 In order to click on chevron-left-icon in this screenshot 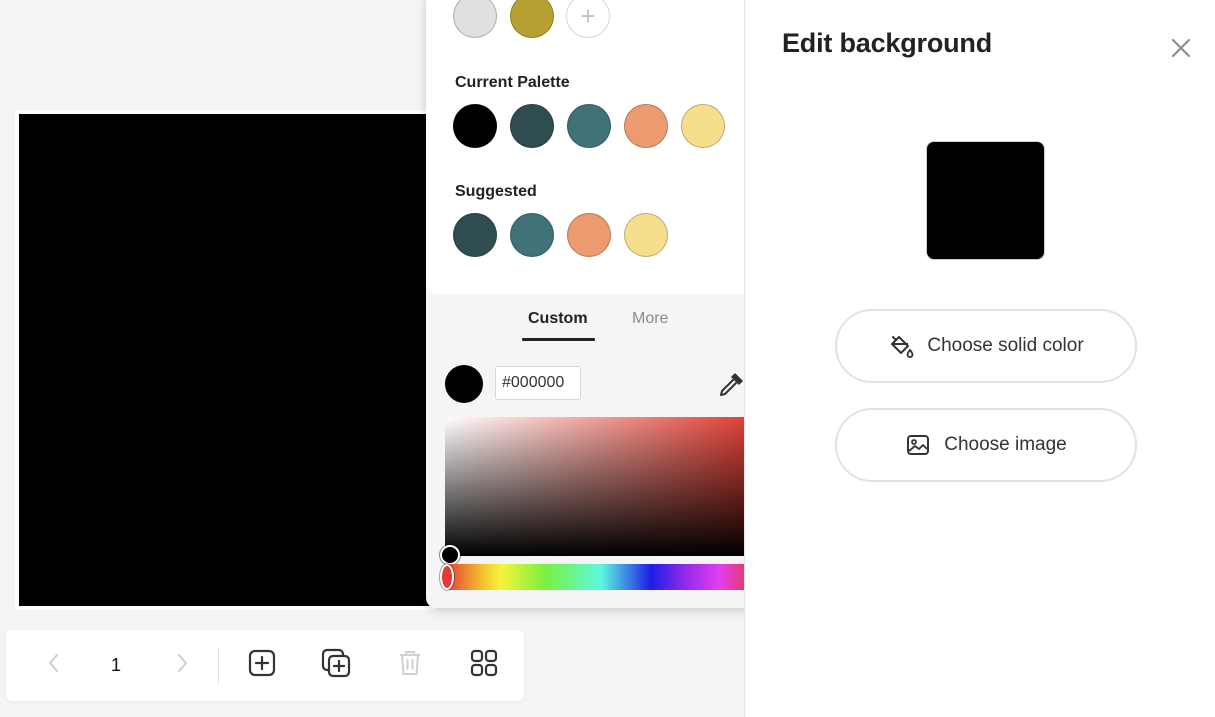, I will do `click(53, 665)`.